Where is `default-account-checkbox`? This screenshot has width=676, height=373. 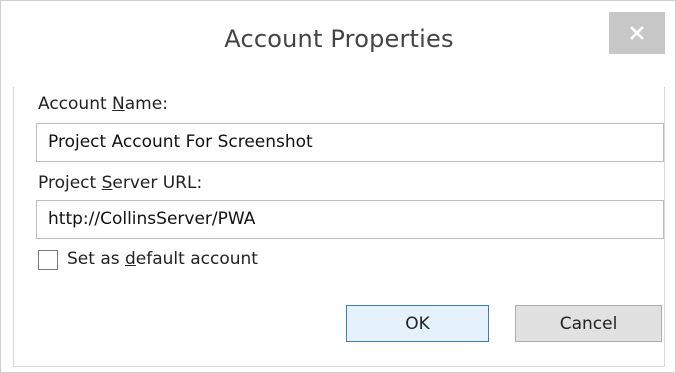 default-account-checkbox is located at coordinates (48, 260).